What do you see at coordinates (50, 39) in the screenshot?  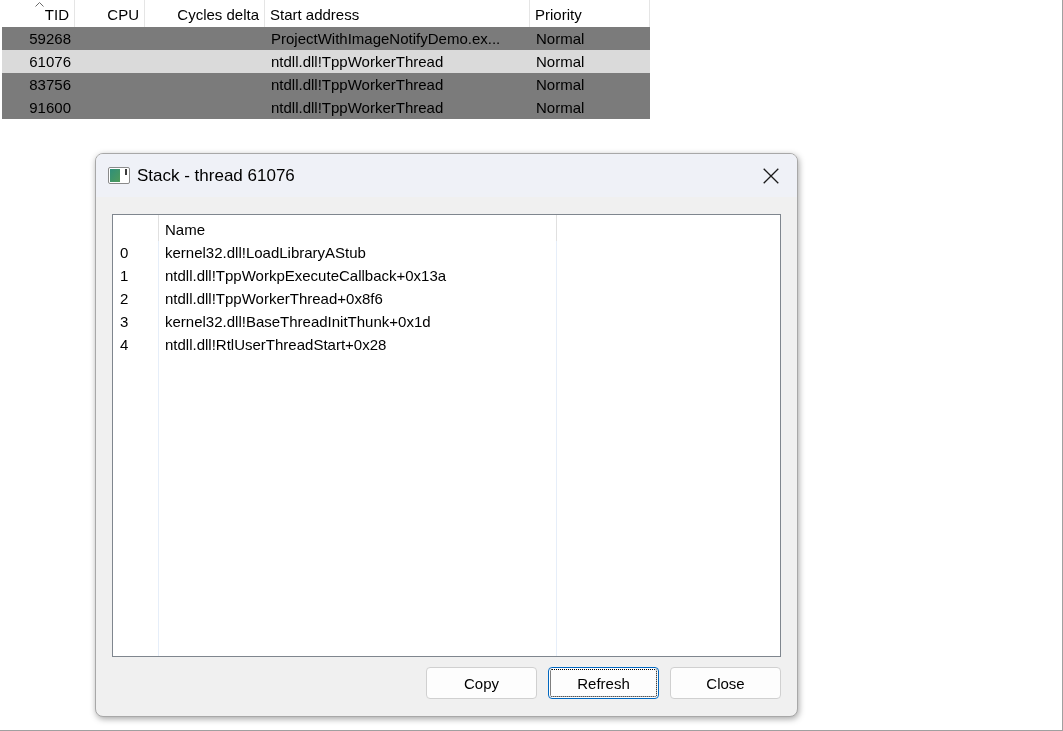 I see `table-cell-text: 59268` at bounding box center [50, 39].